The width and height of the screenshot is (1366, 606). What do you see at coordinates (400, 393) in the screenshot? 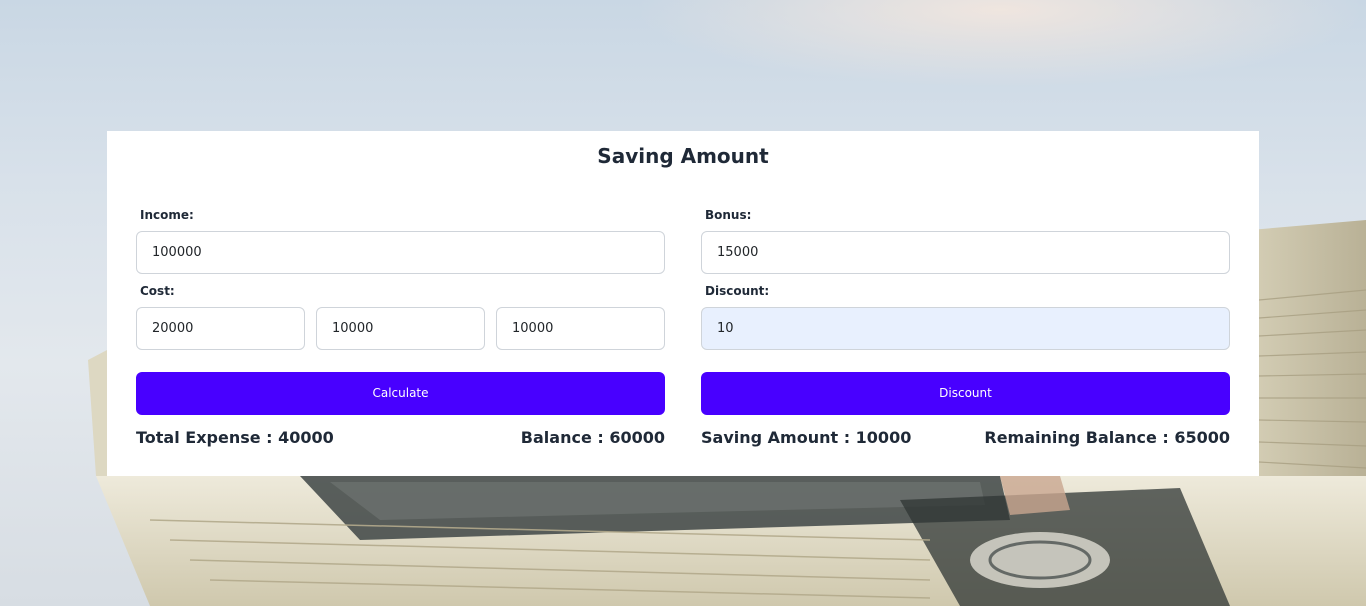
I see `calculate-button: Calculate` at bounding box center [400, 393].